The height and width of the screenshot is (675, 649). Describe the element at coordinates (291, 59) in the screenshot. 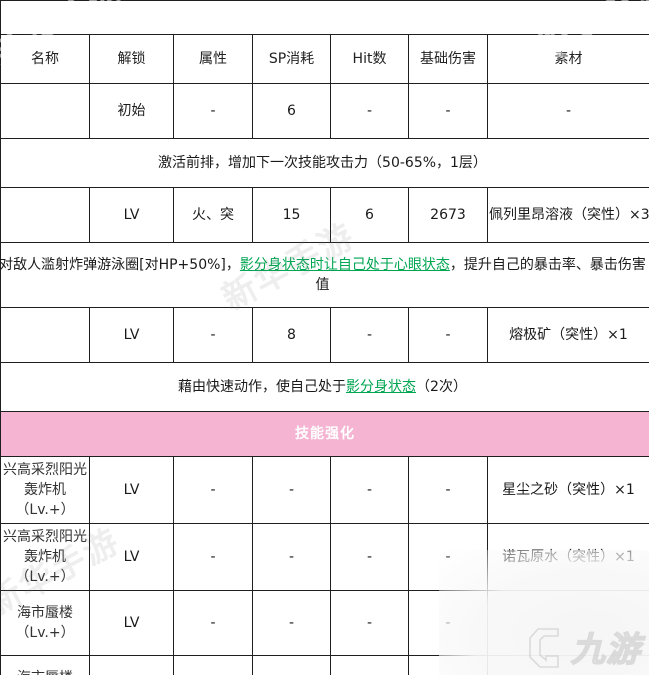

I see `column-header-sp: SP消耗` at that location.